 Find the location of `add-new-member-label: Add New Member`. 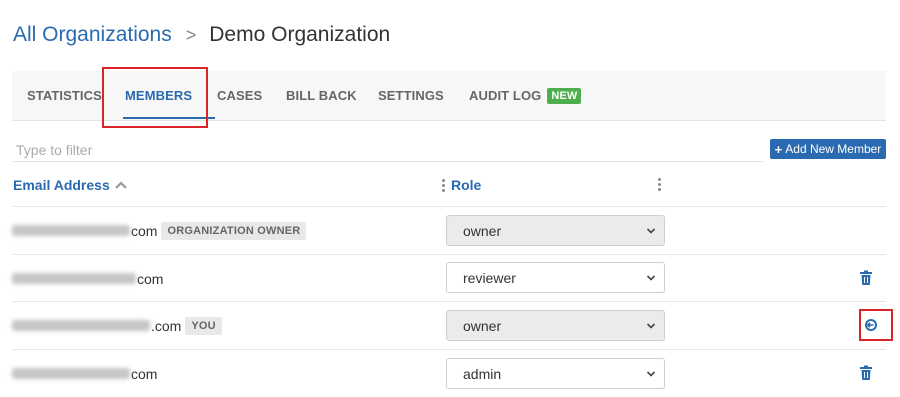

add-new-member-label: Add New Member is located at coordinates (833, 149).